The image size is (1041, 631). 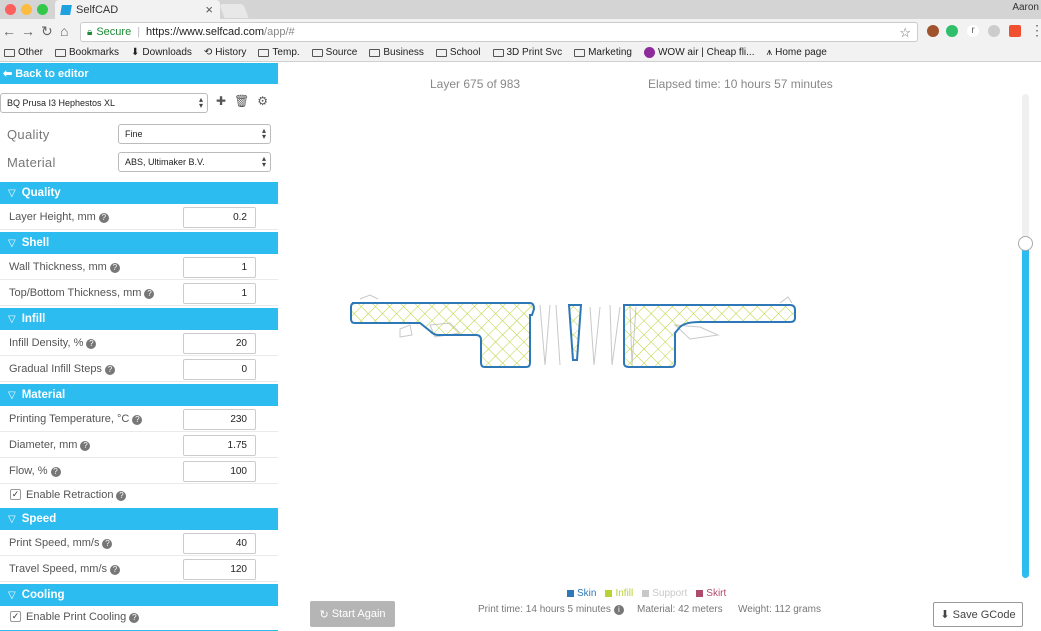 What do you see at coordinates (139, 595) in the screenshot?
I see `section-cooling-header: ▽ Cooling` at bounding box center [139, 595].